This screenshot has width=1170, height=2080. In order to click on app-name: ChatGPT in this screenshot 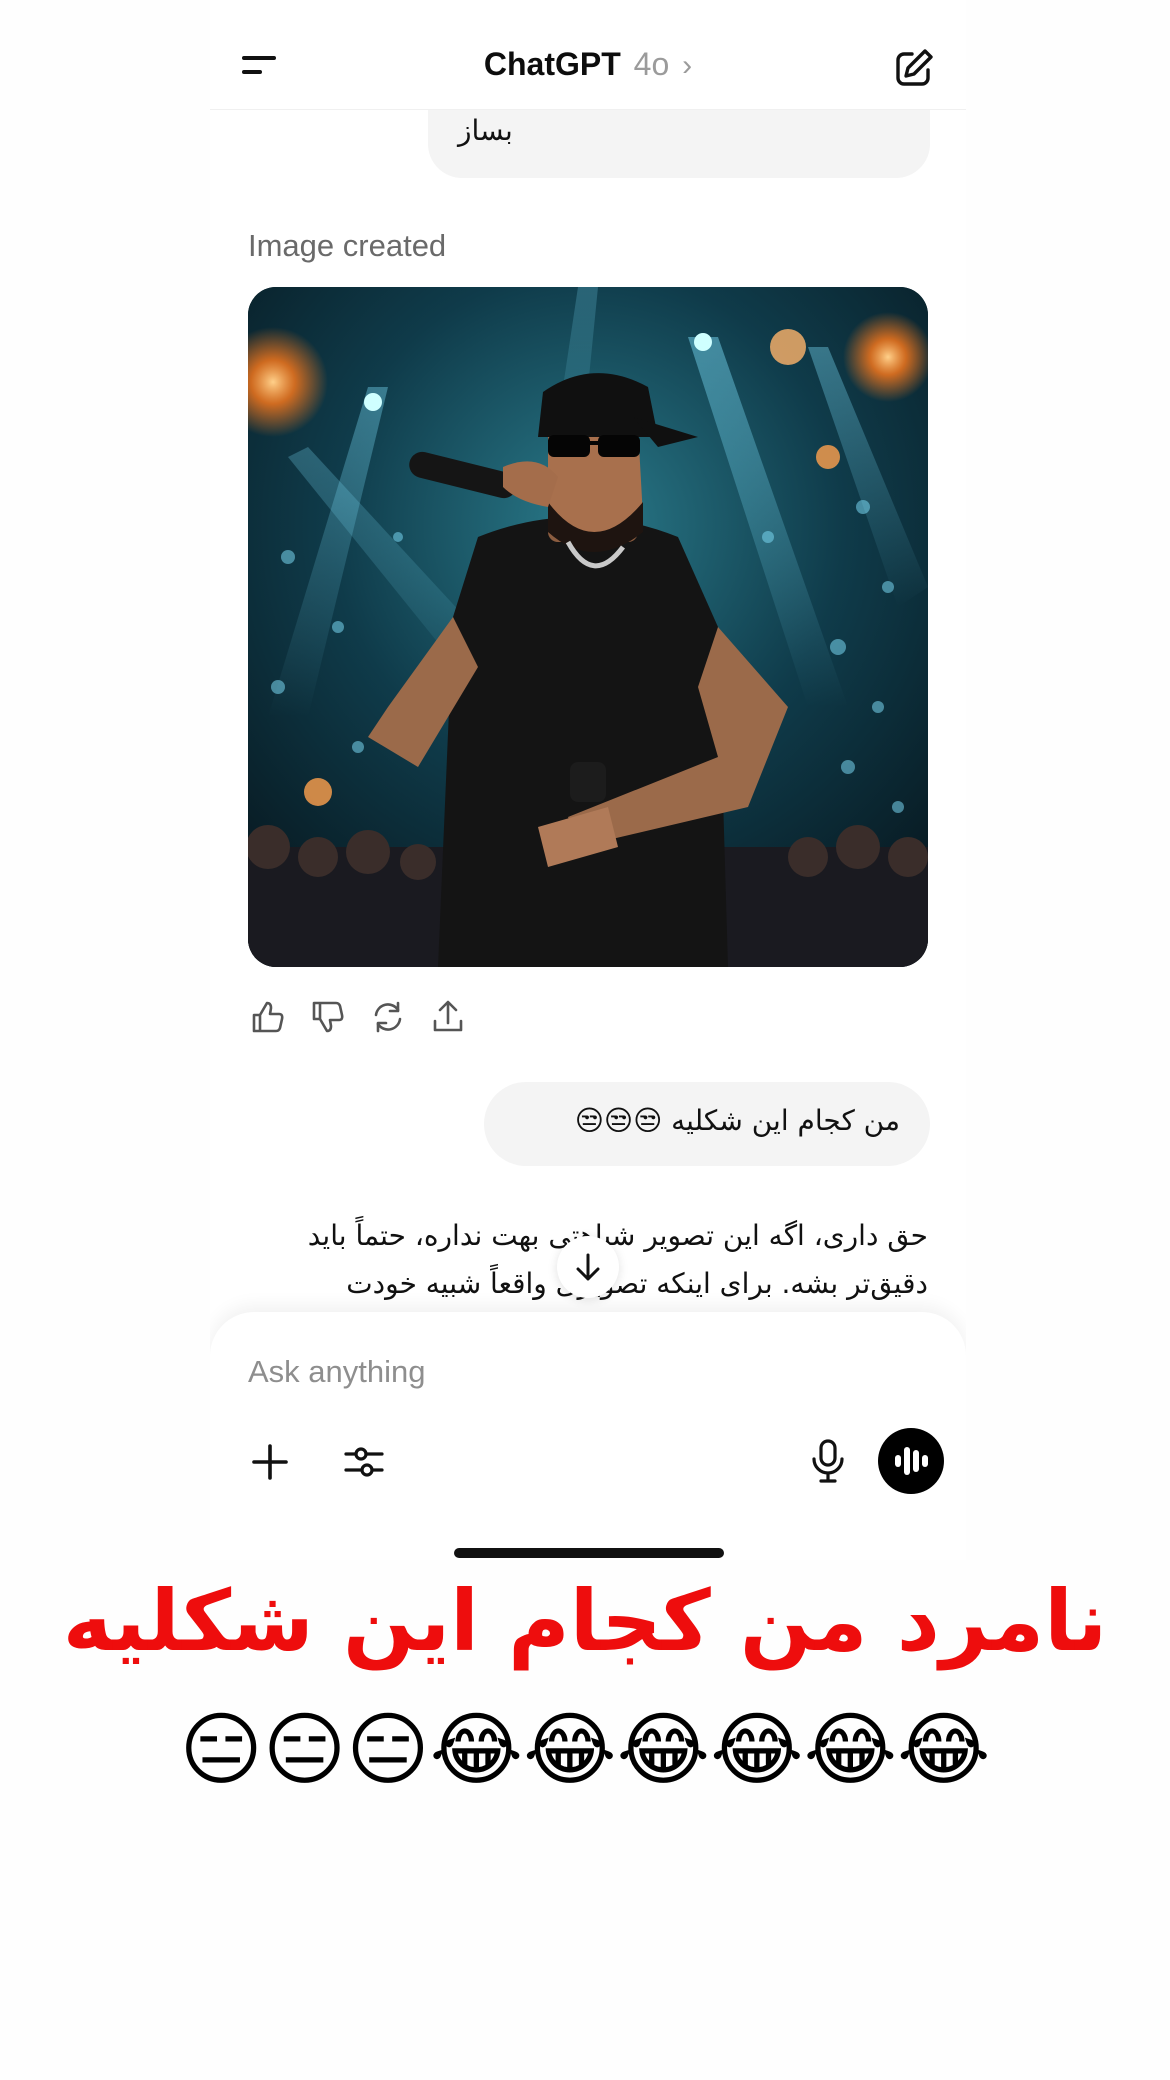, I will do `click(552, 64)`.